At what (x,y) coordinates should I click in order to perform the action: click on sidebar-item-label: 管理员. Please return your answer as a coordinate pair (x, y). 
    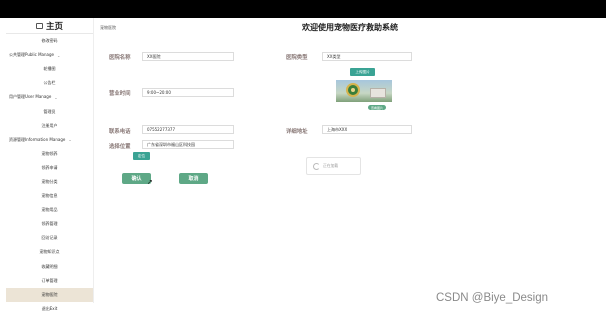
    Looking at the image, I should click on (49, 111).